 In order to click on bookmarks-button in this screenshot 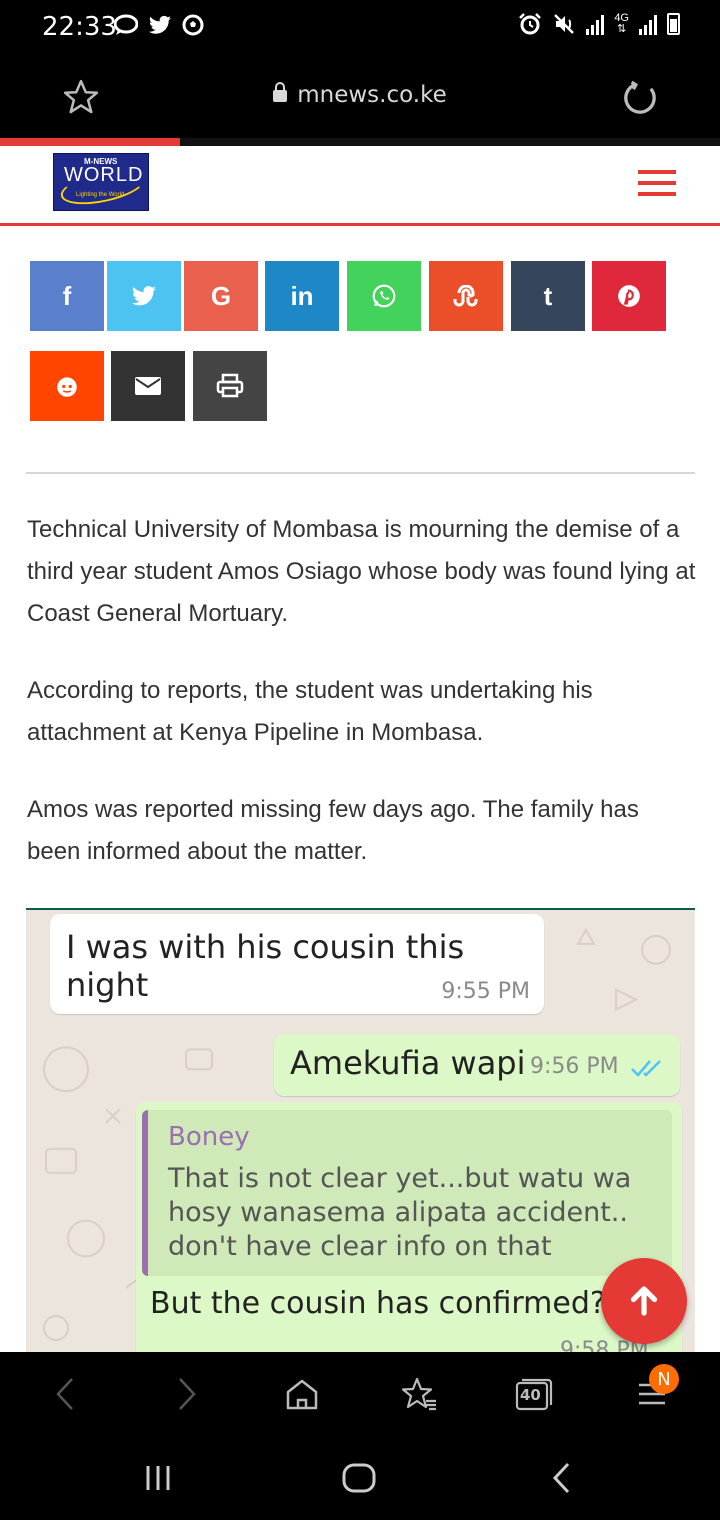, I will do `click(420, 1394)`.